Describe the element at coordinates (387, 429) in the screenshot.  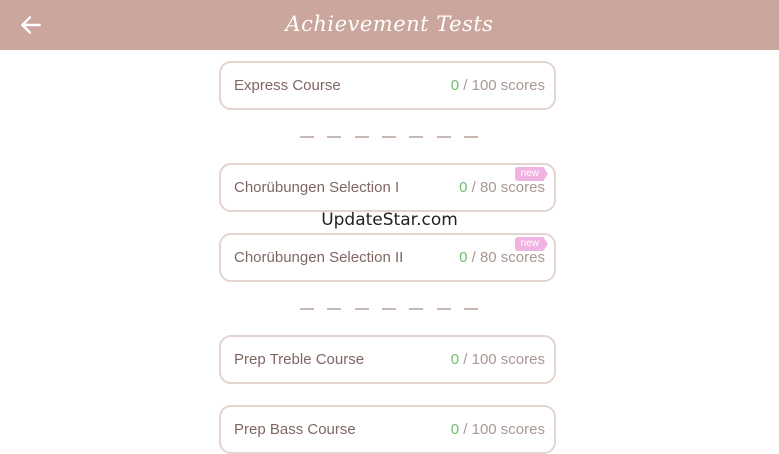
I see `test-card-prep-bass-course: Prep Bass Course 0 / 100 scores` at that location.